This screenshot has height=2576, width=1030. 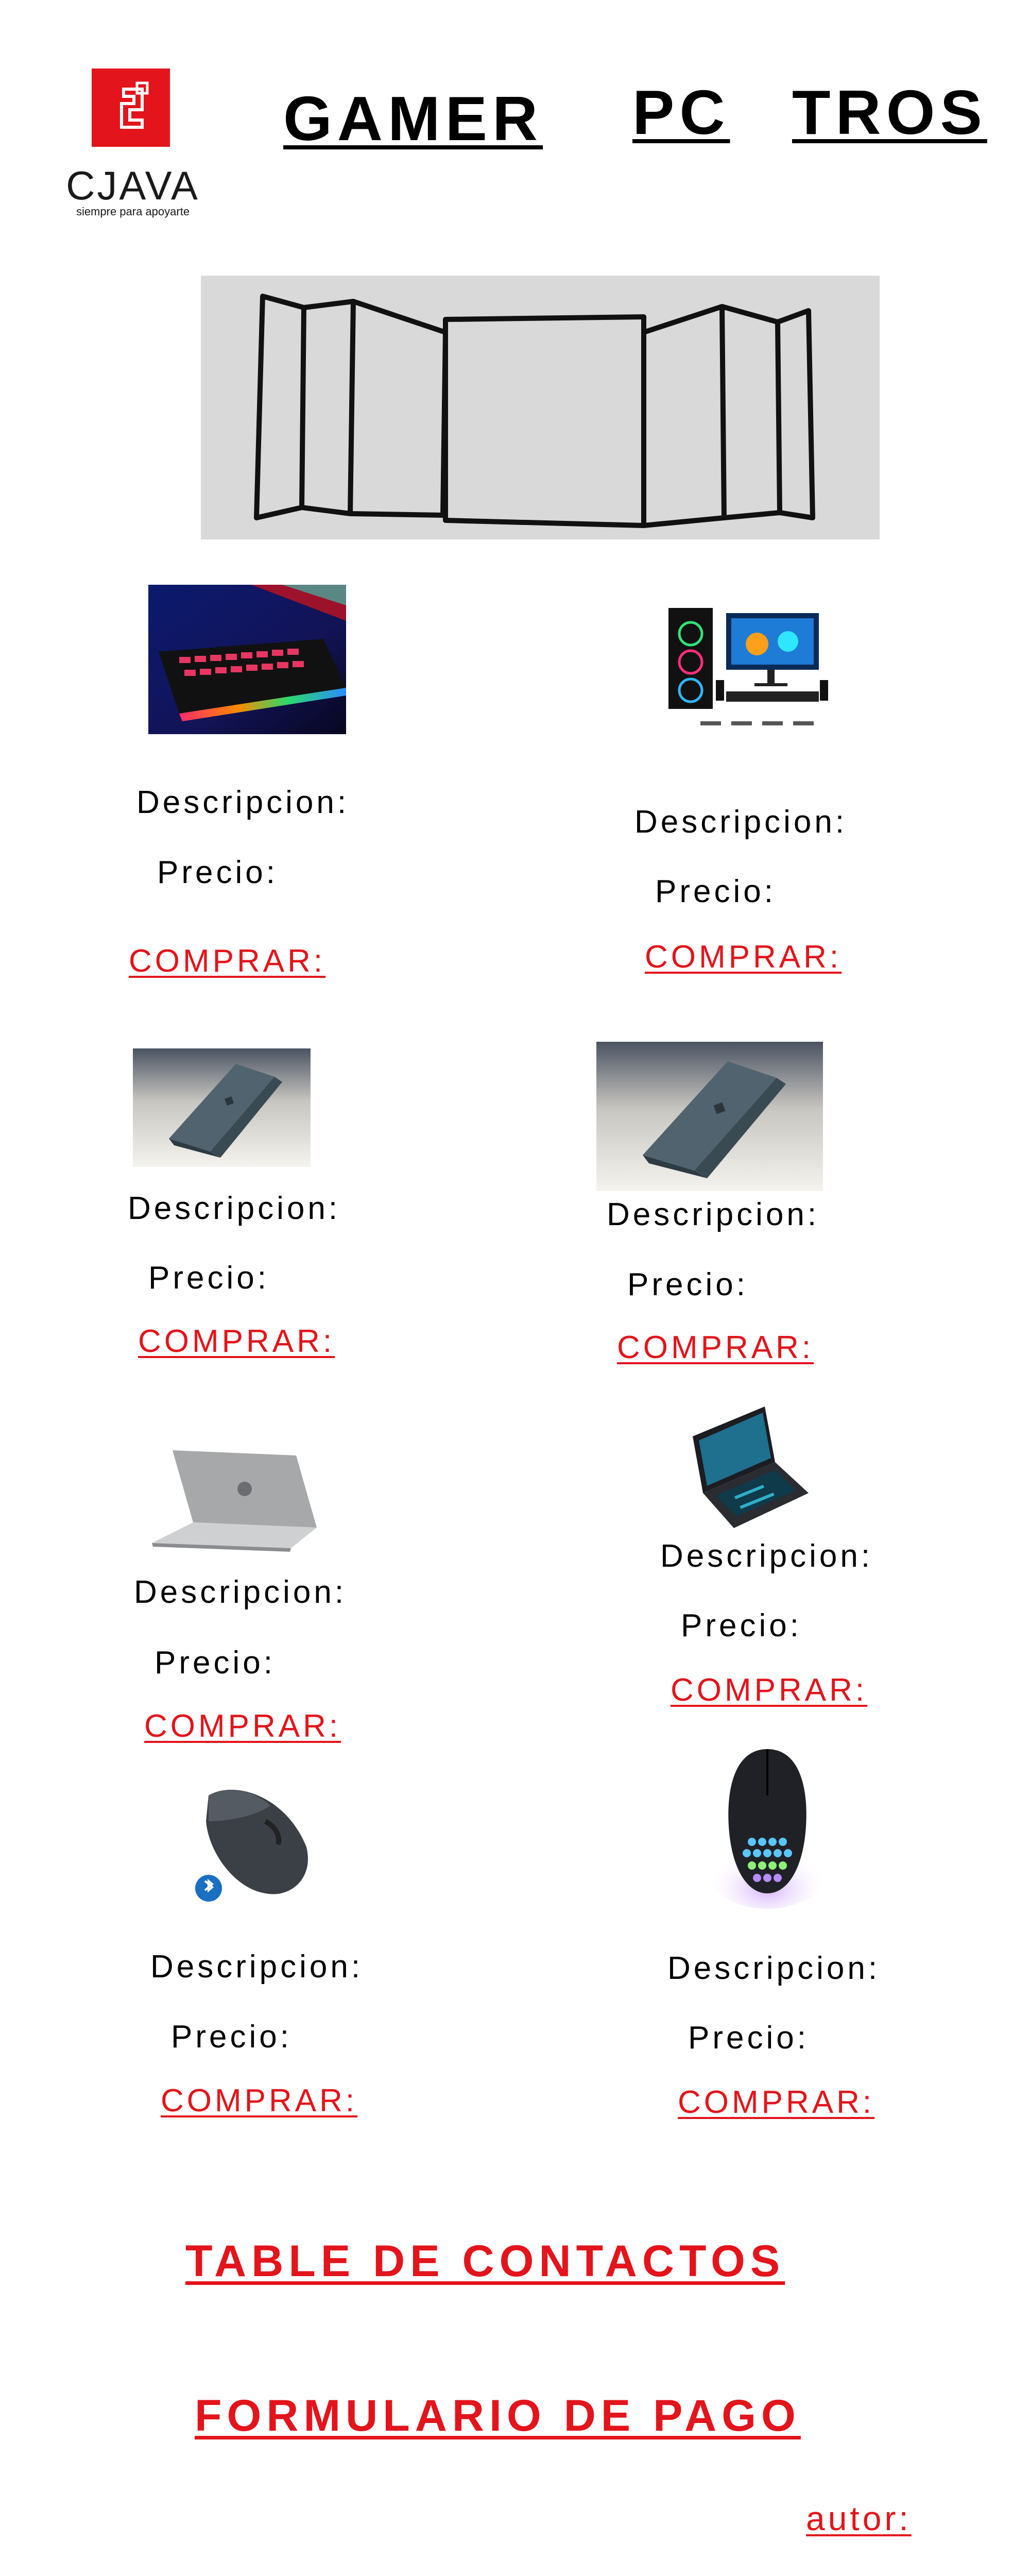 I want to click on product-7-description-label: Descripcion:, so click(x=257, y=1967).